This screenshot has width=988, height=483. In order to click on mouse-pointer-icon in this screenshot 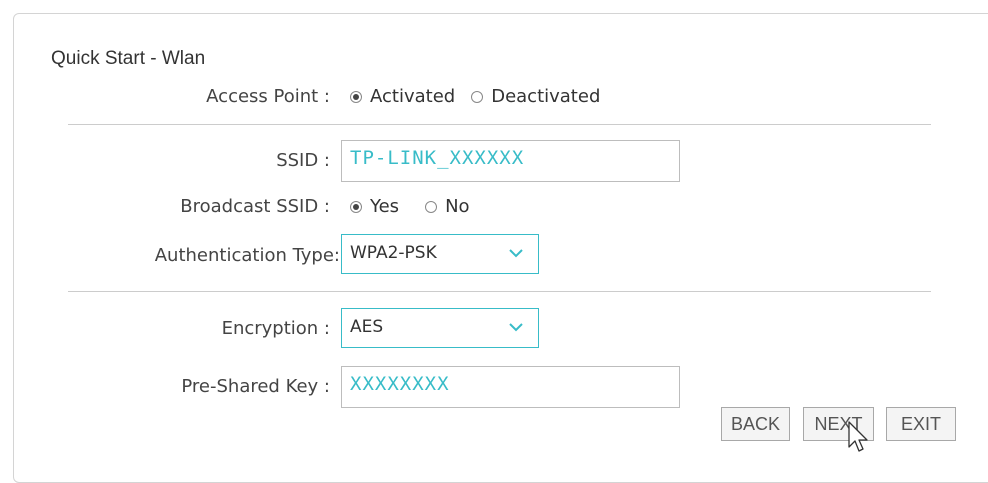, I will do `click(858, 436)`.